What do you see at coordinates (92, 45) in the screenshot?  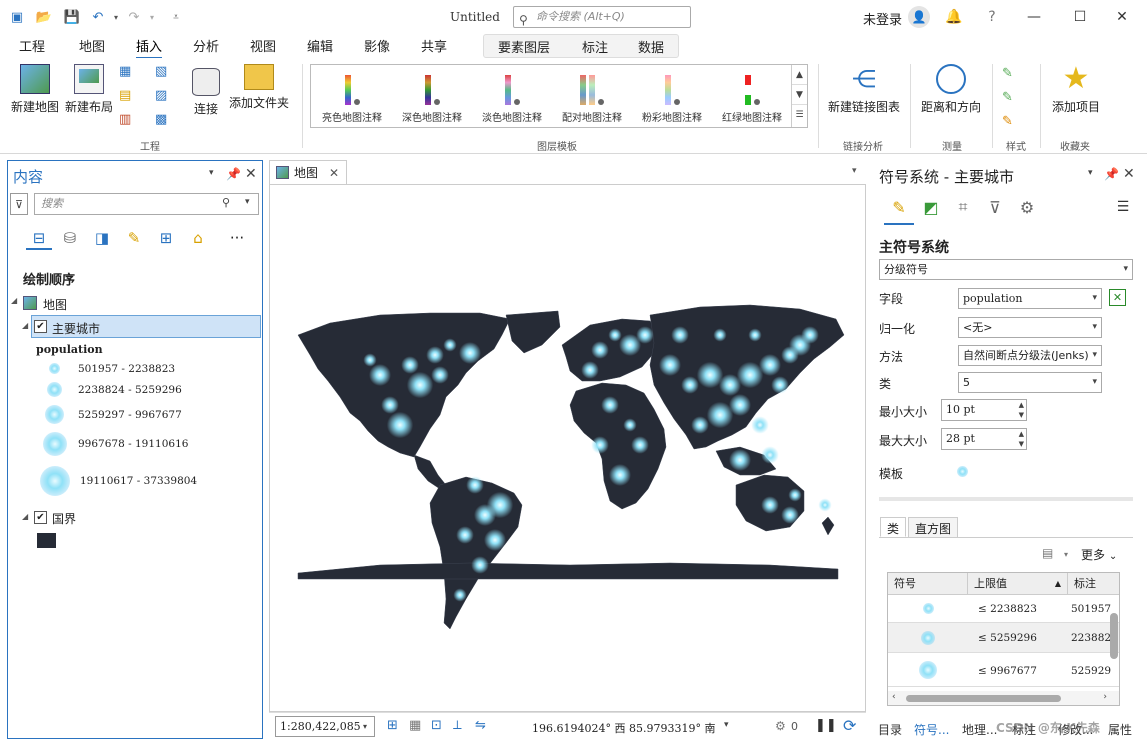 I see `tab-map: 地图` at bounding box center [92, 45].